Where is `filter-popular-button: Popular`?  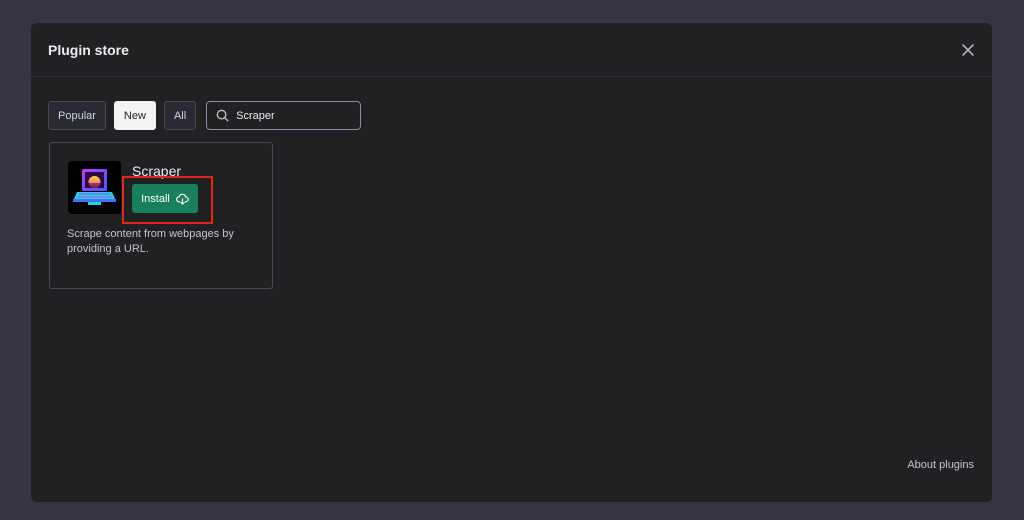
filter-popular-button: Popular is located at coordinates (77, 115).